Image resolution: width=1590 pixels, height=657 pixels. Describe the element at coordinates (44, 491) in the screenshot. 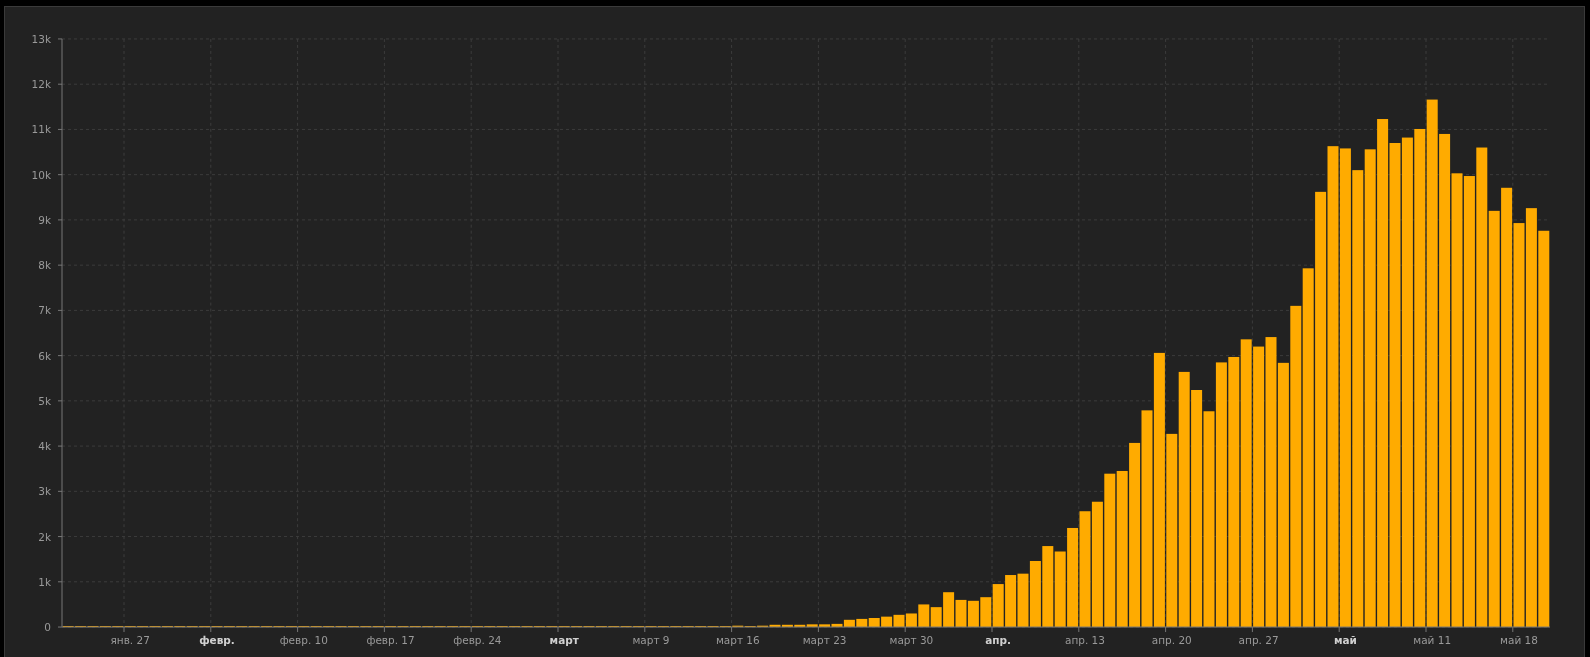

I see `y-tick-label: 3k` at that location.